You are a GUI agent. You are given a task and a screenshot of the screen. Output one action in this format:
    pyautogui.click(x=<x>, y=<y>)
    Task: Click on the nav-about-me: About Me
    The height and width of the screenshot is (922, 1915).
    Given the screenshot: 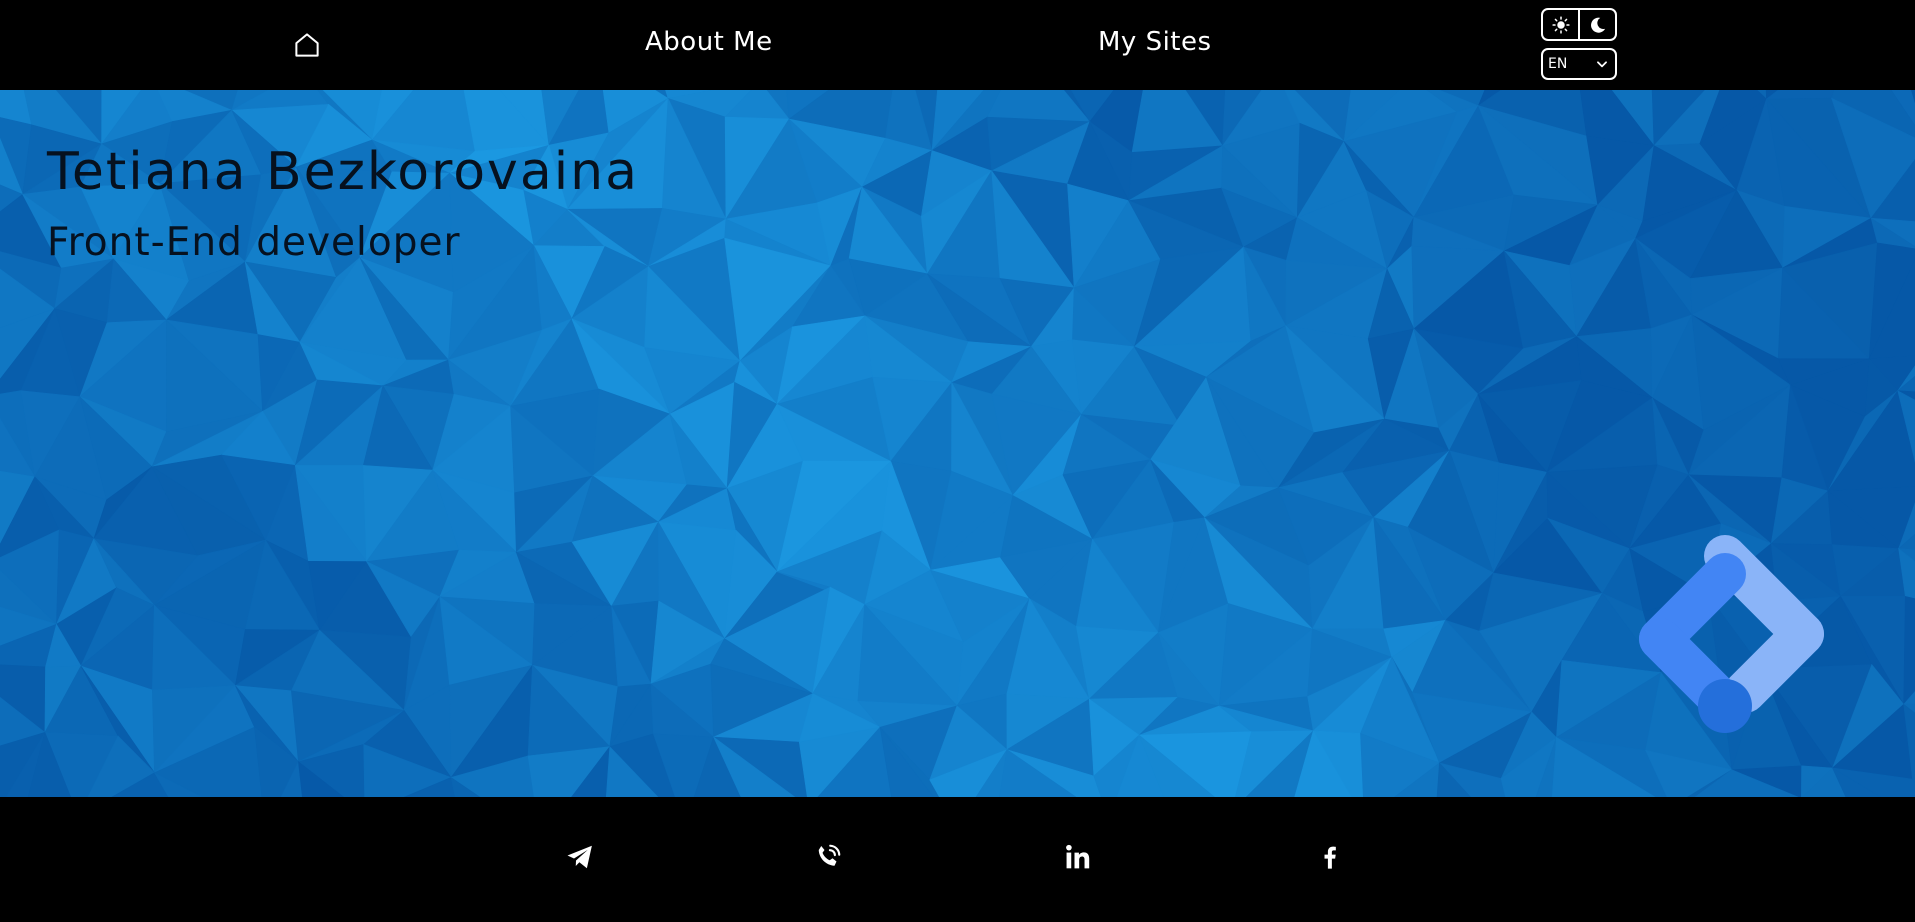 What is the action you would take?
    pyautogui.click(x=709, y=42)
    